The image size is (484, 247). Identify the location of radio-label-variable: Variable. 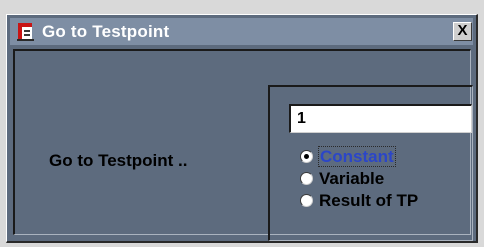
(352, 178).